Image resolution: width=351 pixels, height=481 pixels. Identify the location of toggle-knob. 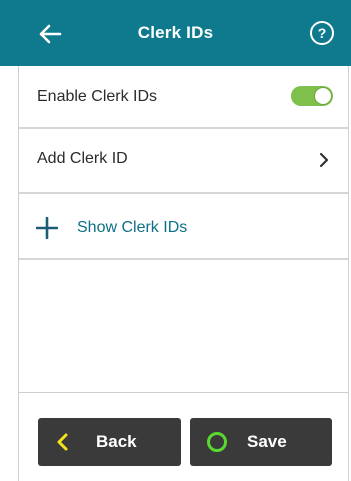
(323, 96).